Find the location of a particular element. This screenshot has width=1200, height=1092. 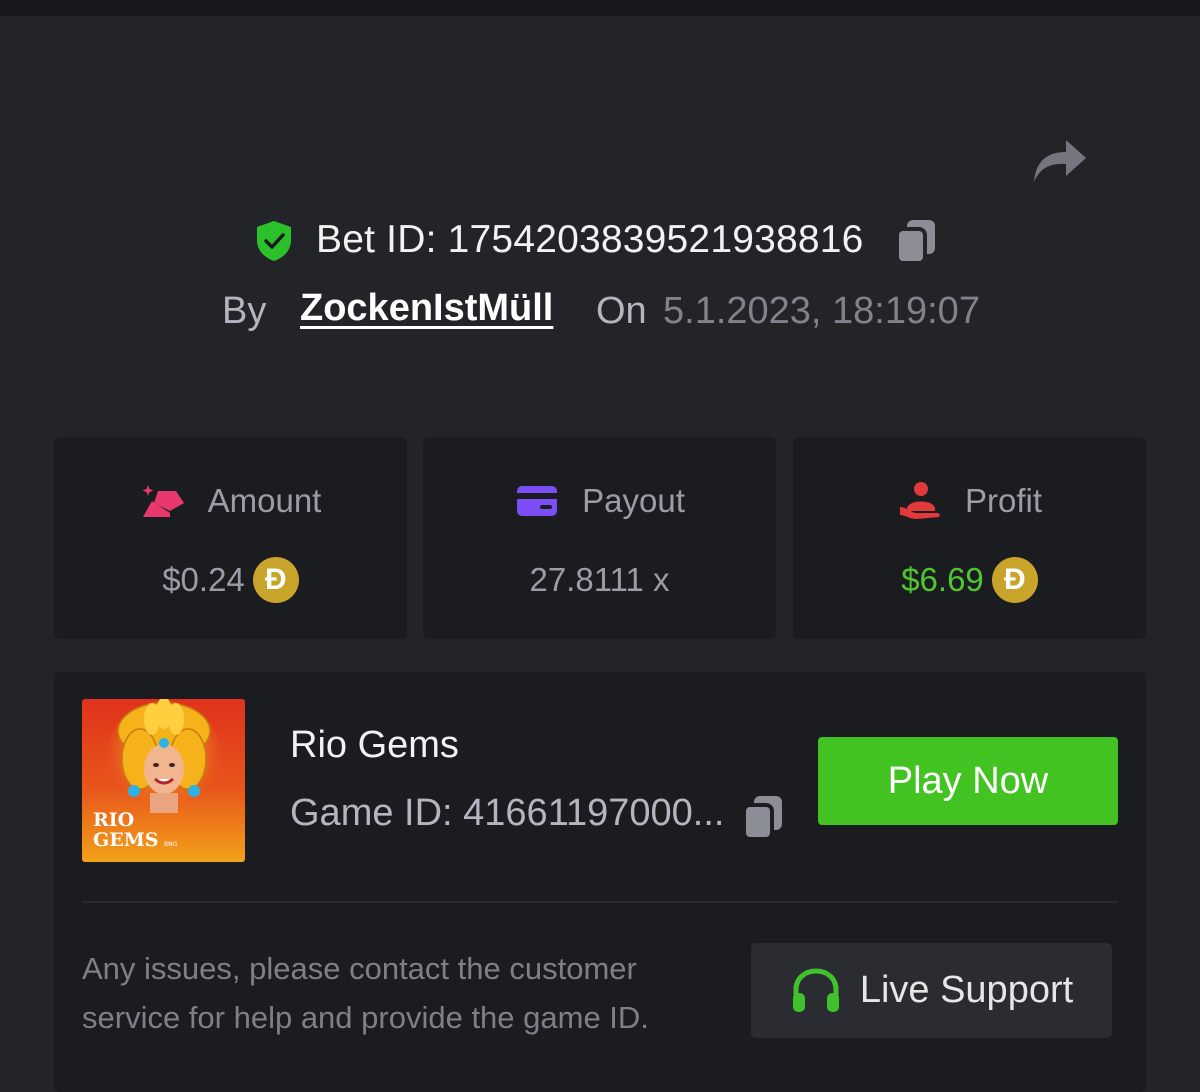

game-name: Rio Gems is located at coordinates (374, 745).